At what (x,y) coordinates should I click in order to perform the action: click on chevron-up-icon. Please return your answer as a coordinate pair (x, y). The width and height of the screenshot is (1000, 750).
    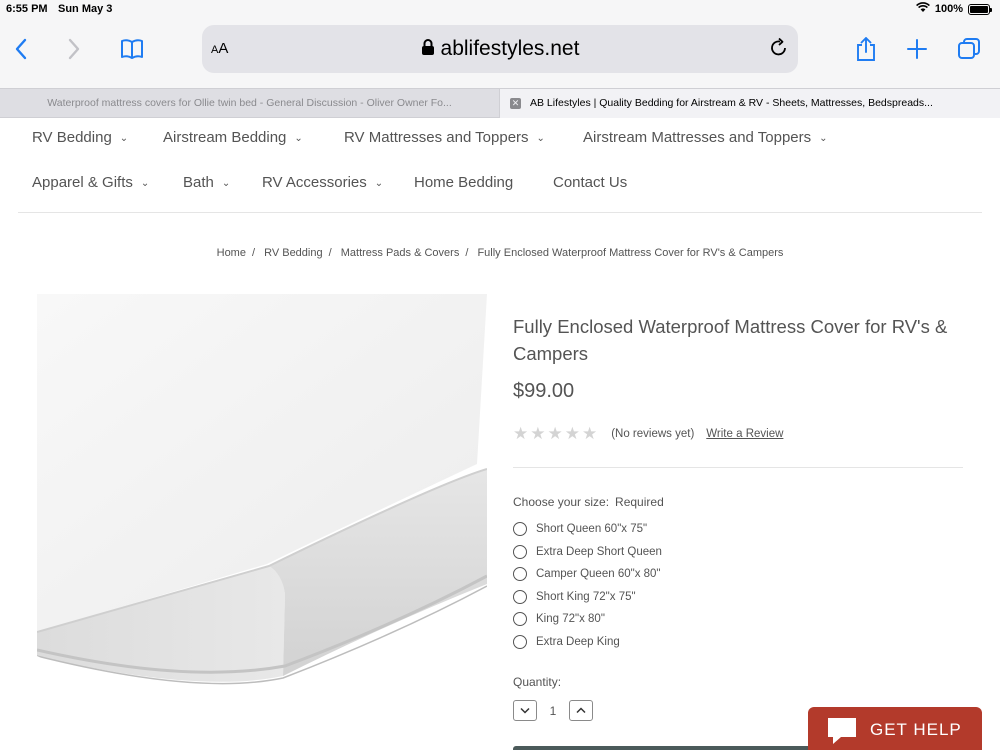
    Looking at the image, I should click on (581, 710).